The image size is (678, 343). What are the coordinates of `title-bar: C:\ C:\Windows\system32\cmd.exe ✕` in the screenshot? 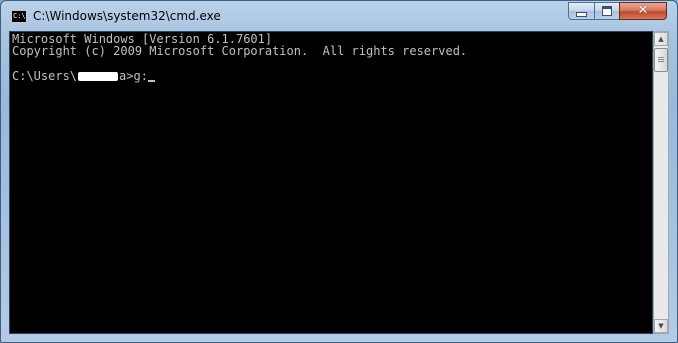 It's located at (339, 16).